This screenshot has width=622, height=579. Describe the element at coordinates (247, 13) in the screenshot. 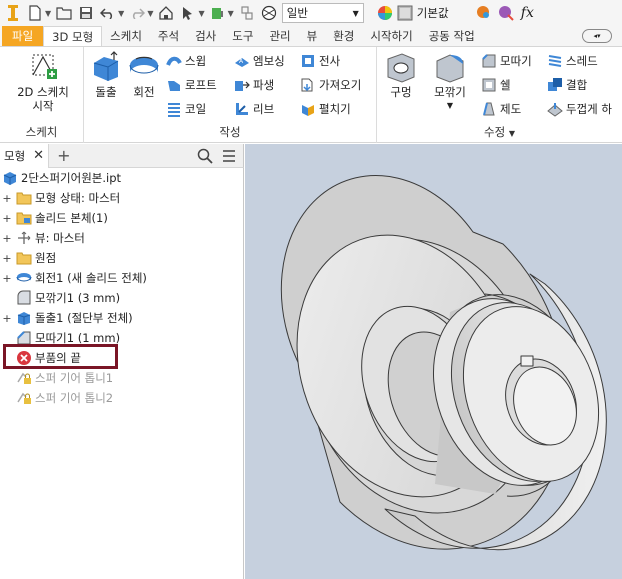

I see `design-doctor-icon` at that location.